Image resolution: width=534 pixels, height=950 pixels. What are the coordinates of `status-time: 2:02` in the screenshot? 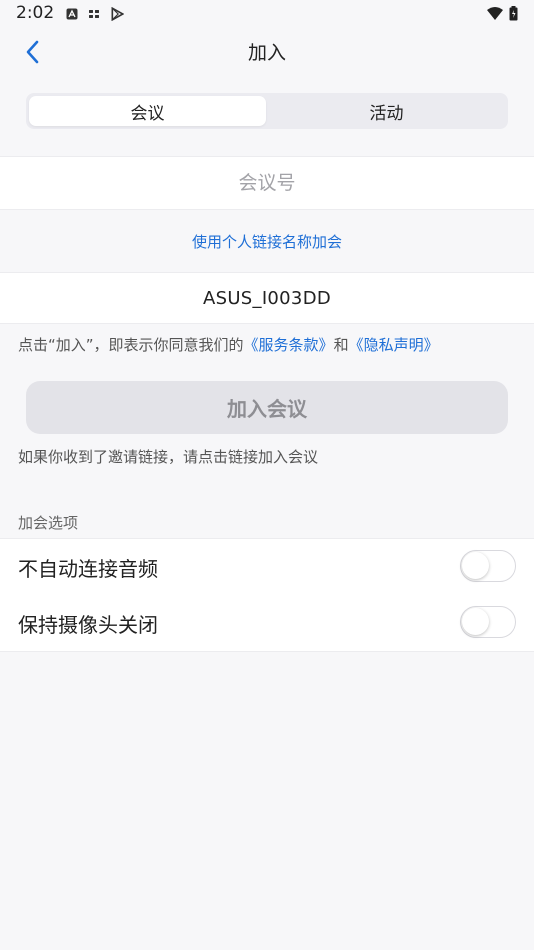 It's located at (35, 13).